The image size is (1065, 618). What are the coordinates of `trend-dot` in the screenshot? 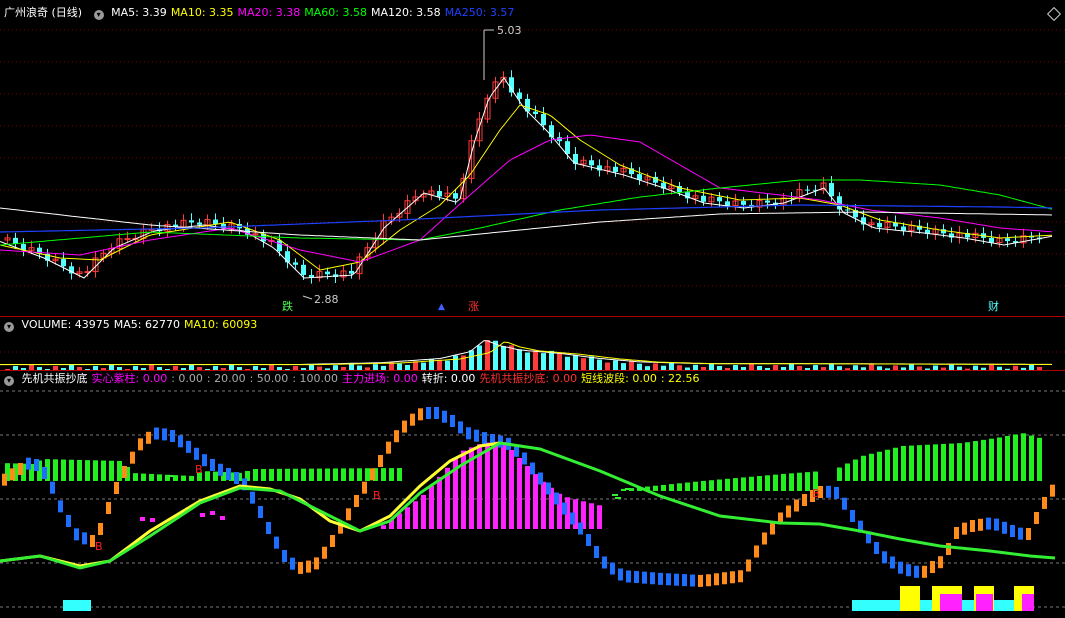 It's located at (615, 495).